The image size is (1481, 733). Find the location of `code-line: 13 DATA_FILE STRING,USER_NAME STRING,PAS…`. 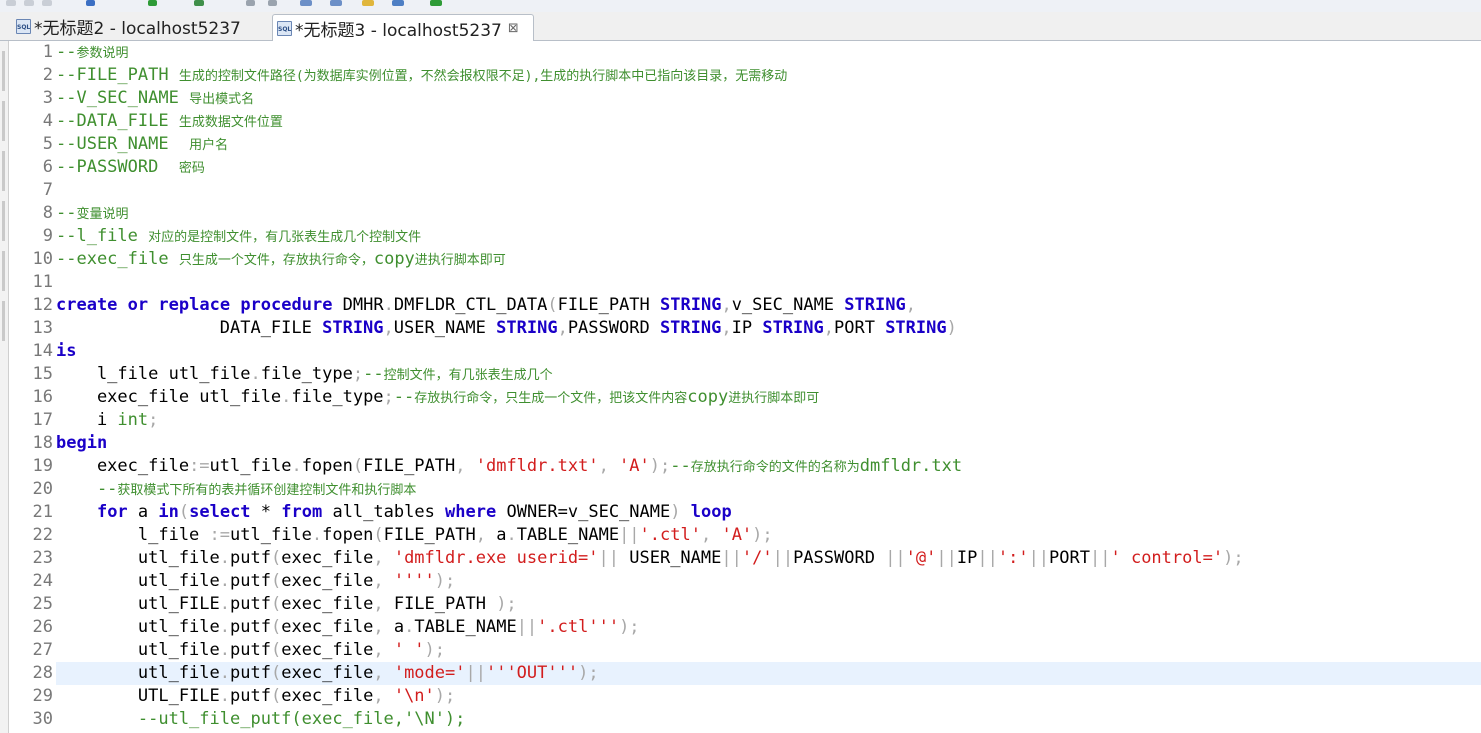

code-line: 13 DATA_FILE STRING,USER_NAME STRING,PAS… is located at coordinates (745, 328).